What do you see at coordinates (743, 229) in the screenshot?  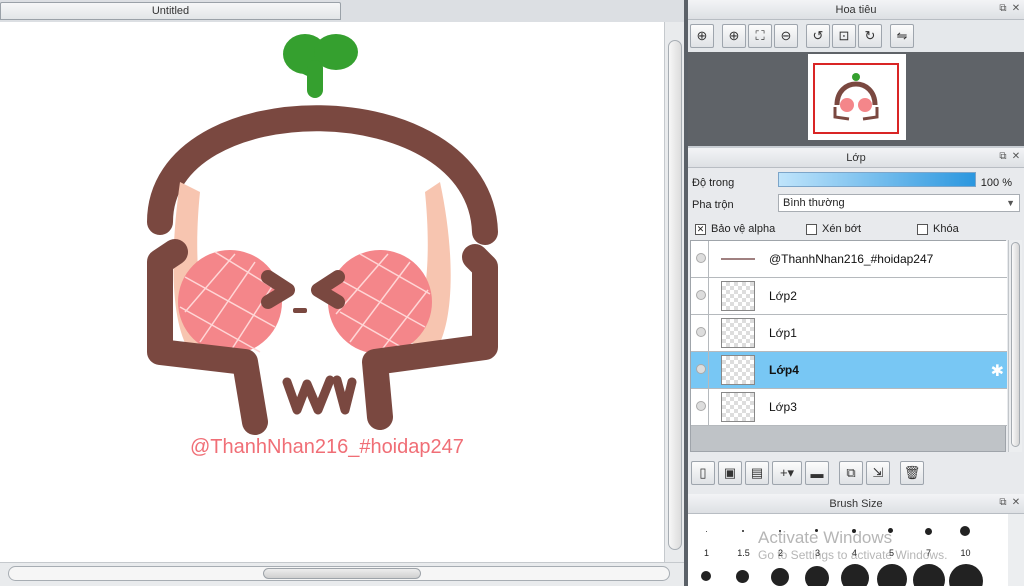 I see `protect-alpha-label: Bảo vệ alpha` at bounding box center [743, 229].